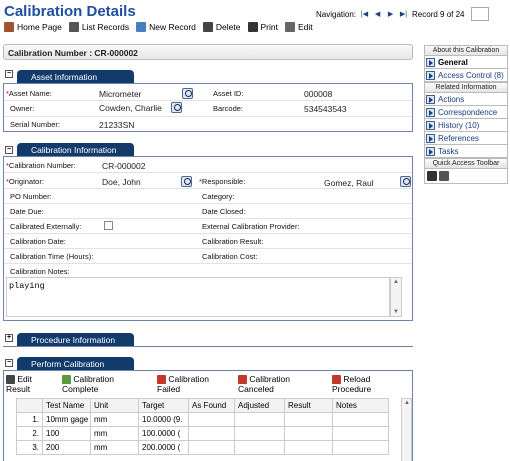  Describe the element at coordinates (271, 384) in the screenshot. I see `calibration-canceled-button: Calibration Canceled` at that location.